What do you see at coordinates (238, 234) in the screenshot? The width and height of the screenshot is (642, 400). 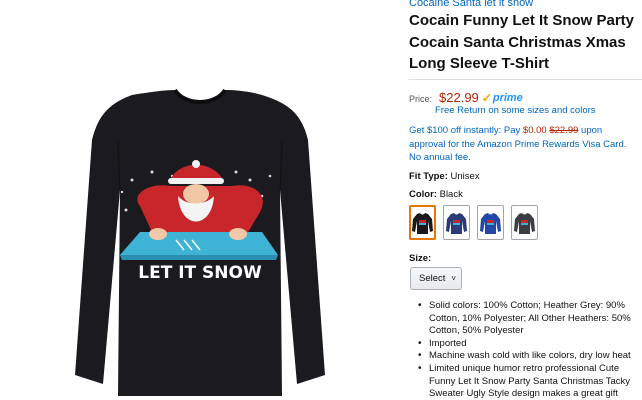 I see `santa-hand-right` at bounding box center [238, 234].